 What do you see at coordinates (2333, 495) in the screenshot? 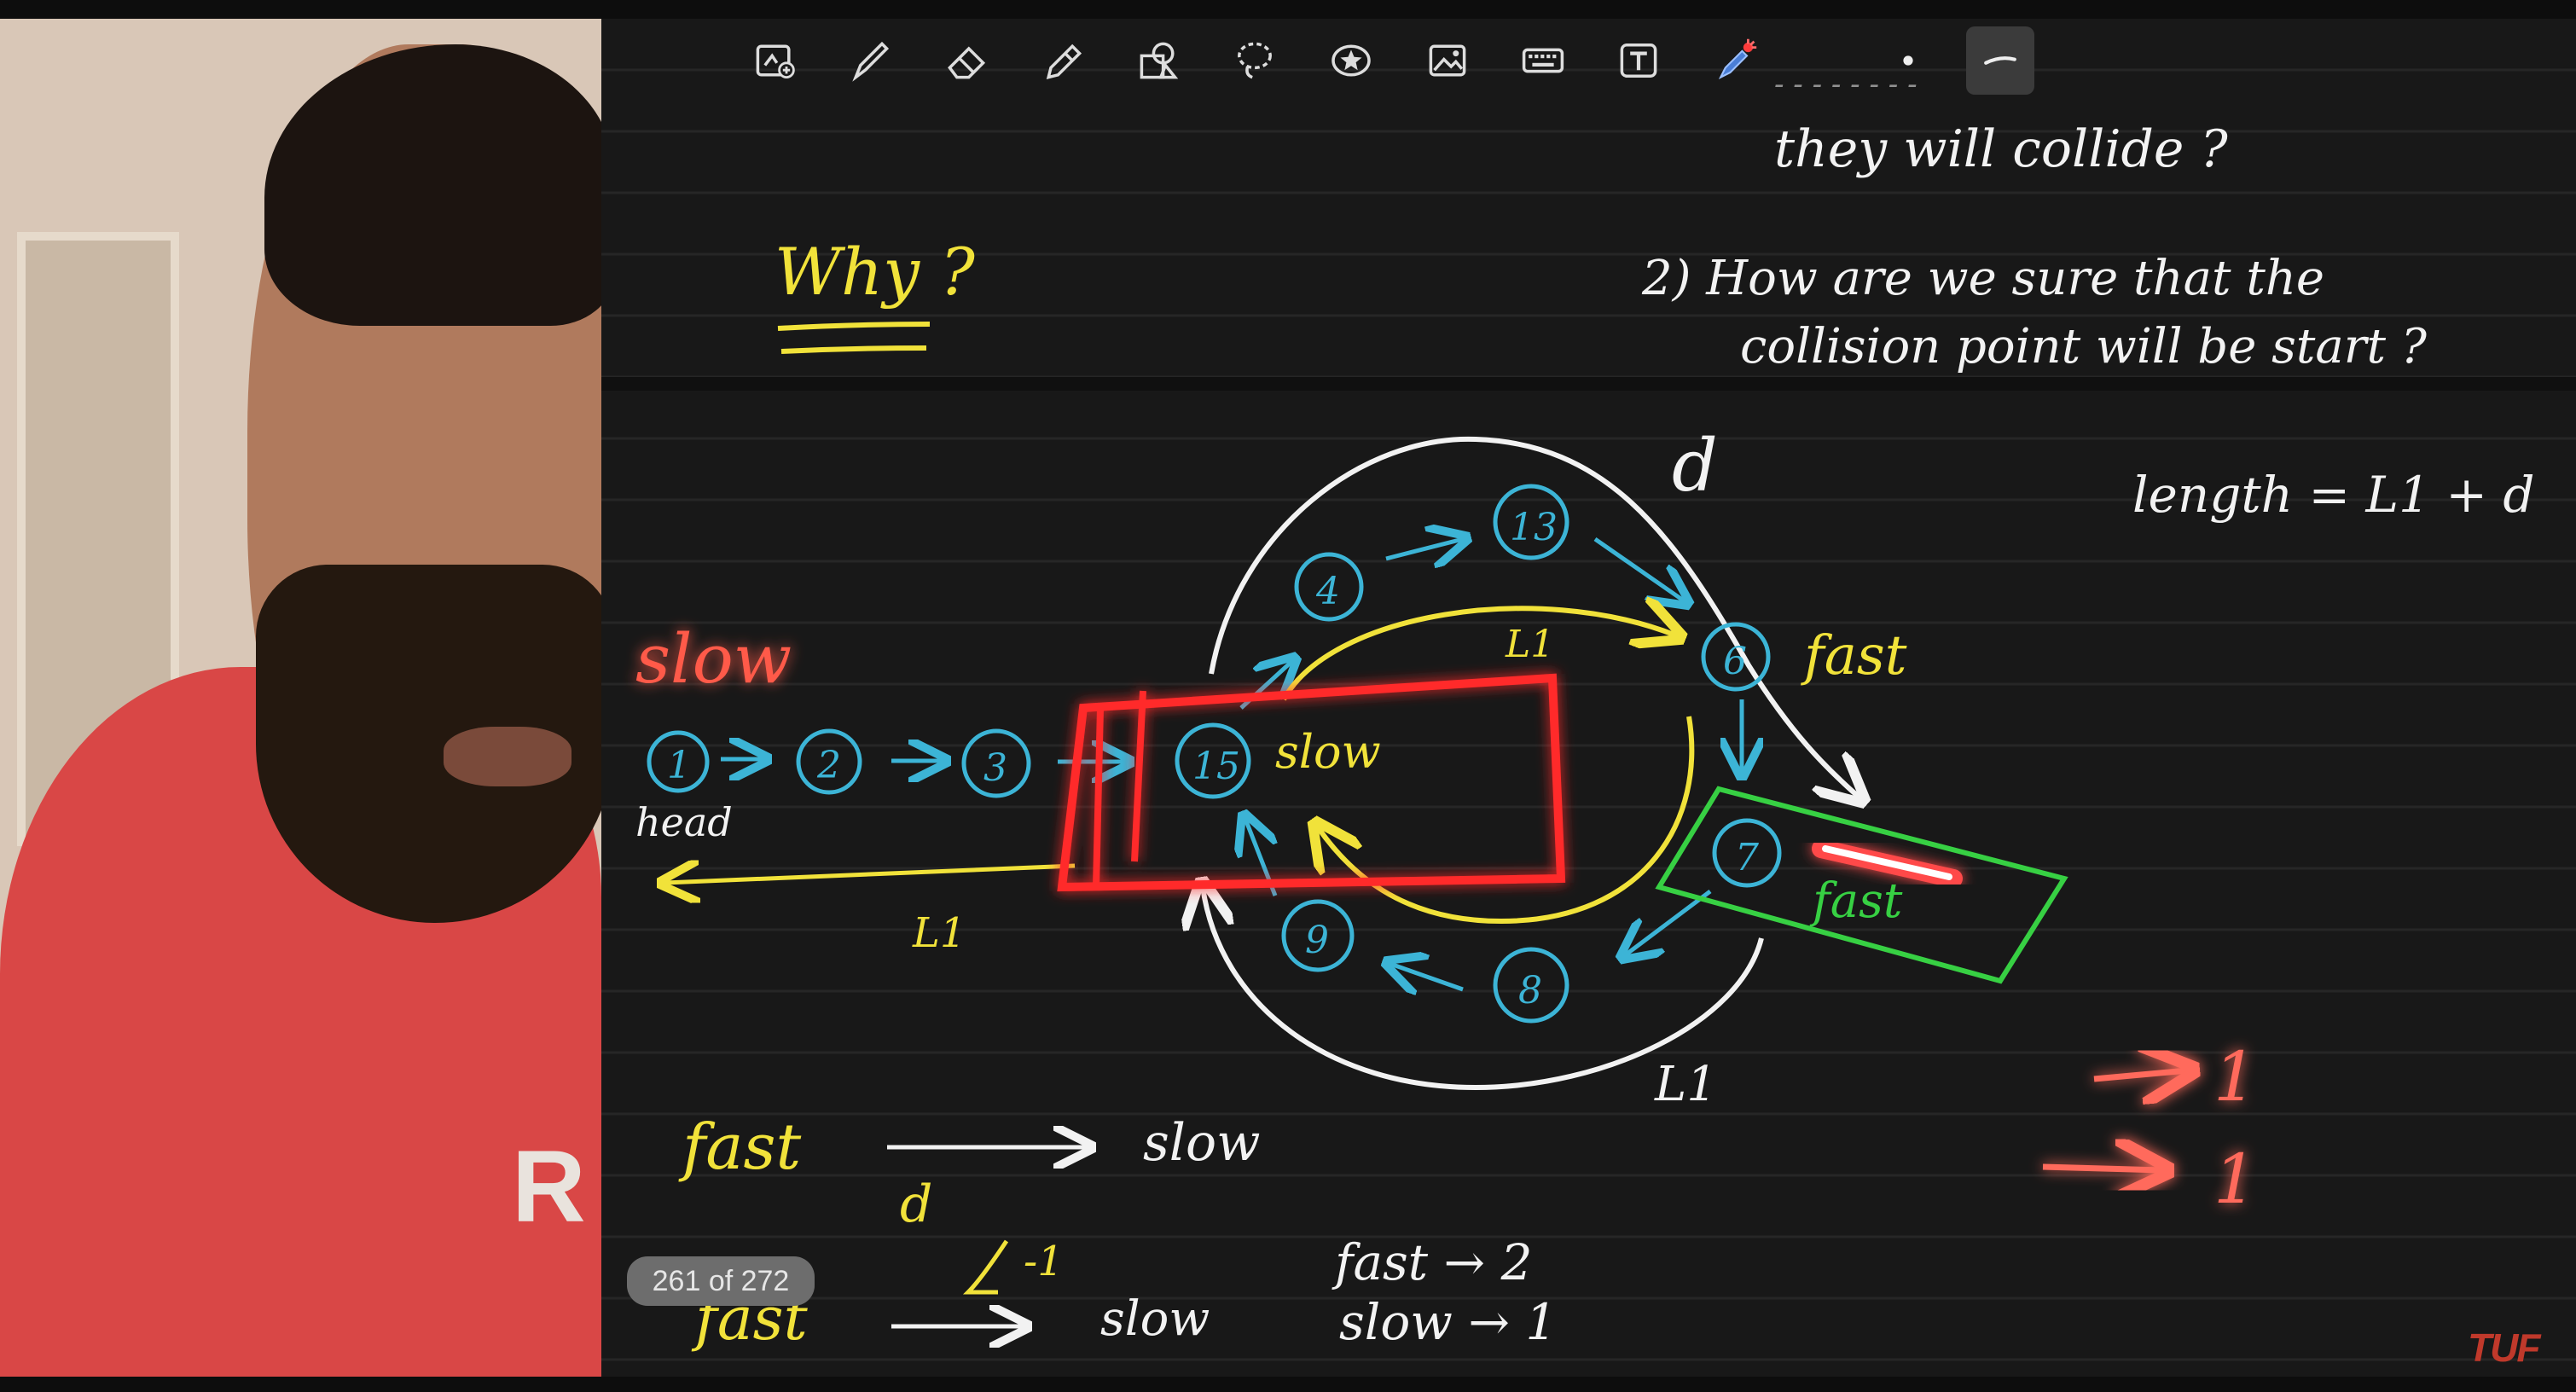
I see `length-equation: length = L1 + d` at bounding box center [2333, 495].